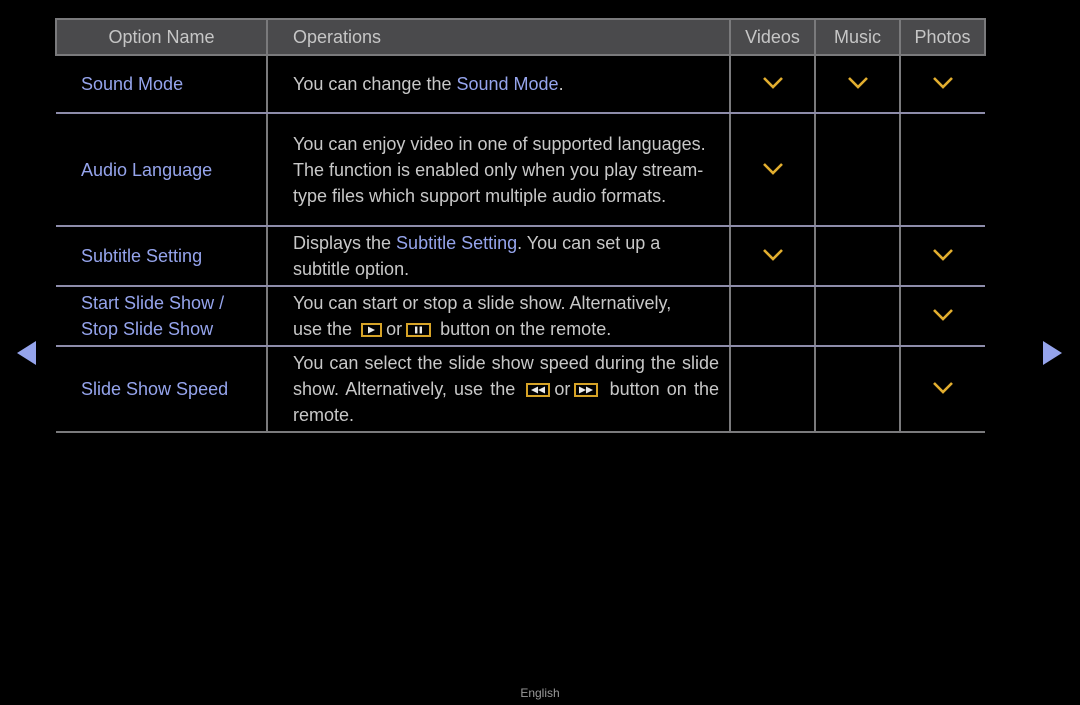 The image size is (1080, 705). What do you see at coordinates (419, 330) in the screenshot?
I see `pause-button-icon` at bounding box center [419, 330].